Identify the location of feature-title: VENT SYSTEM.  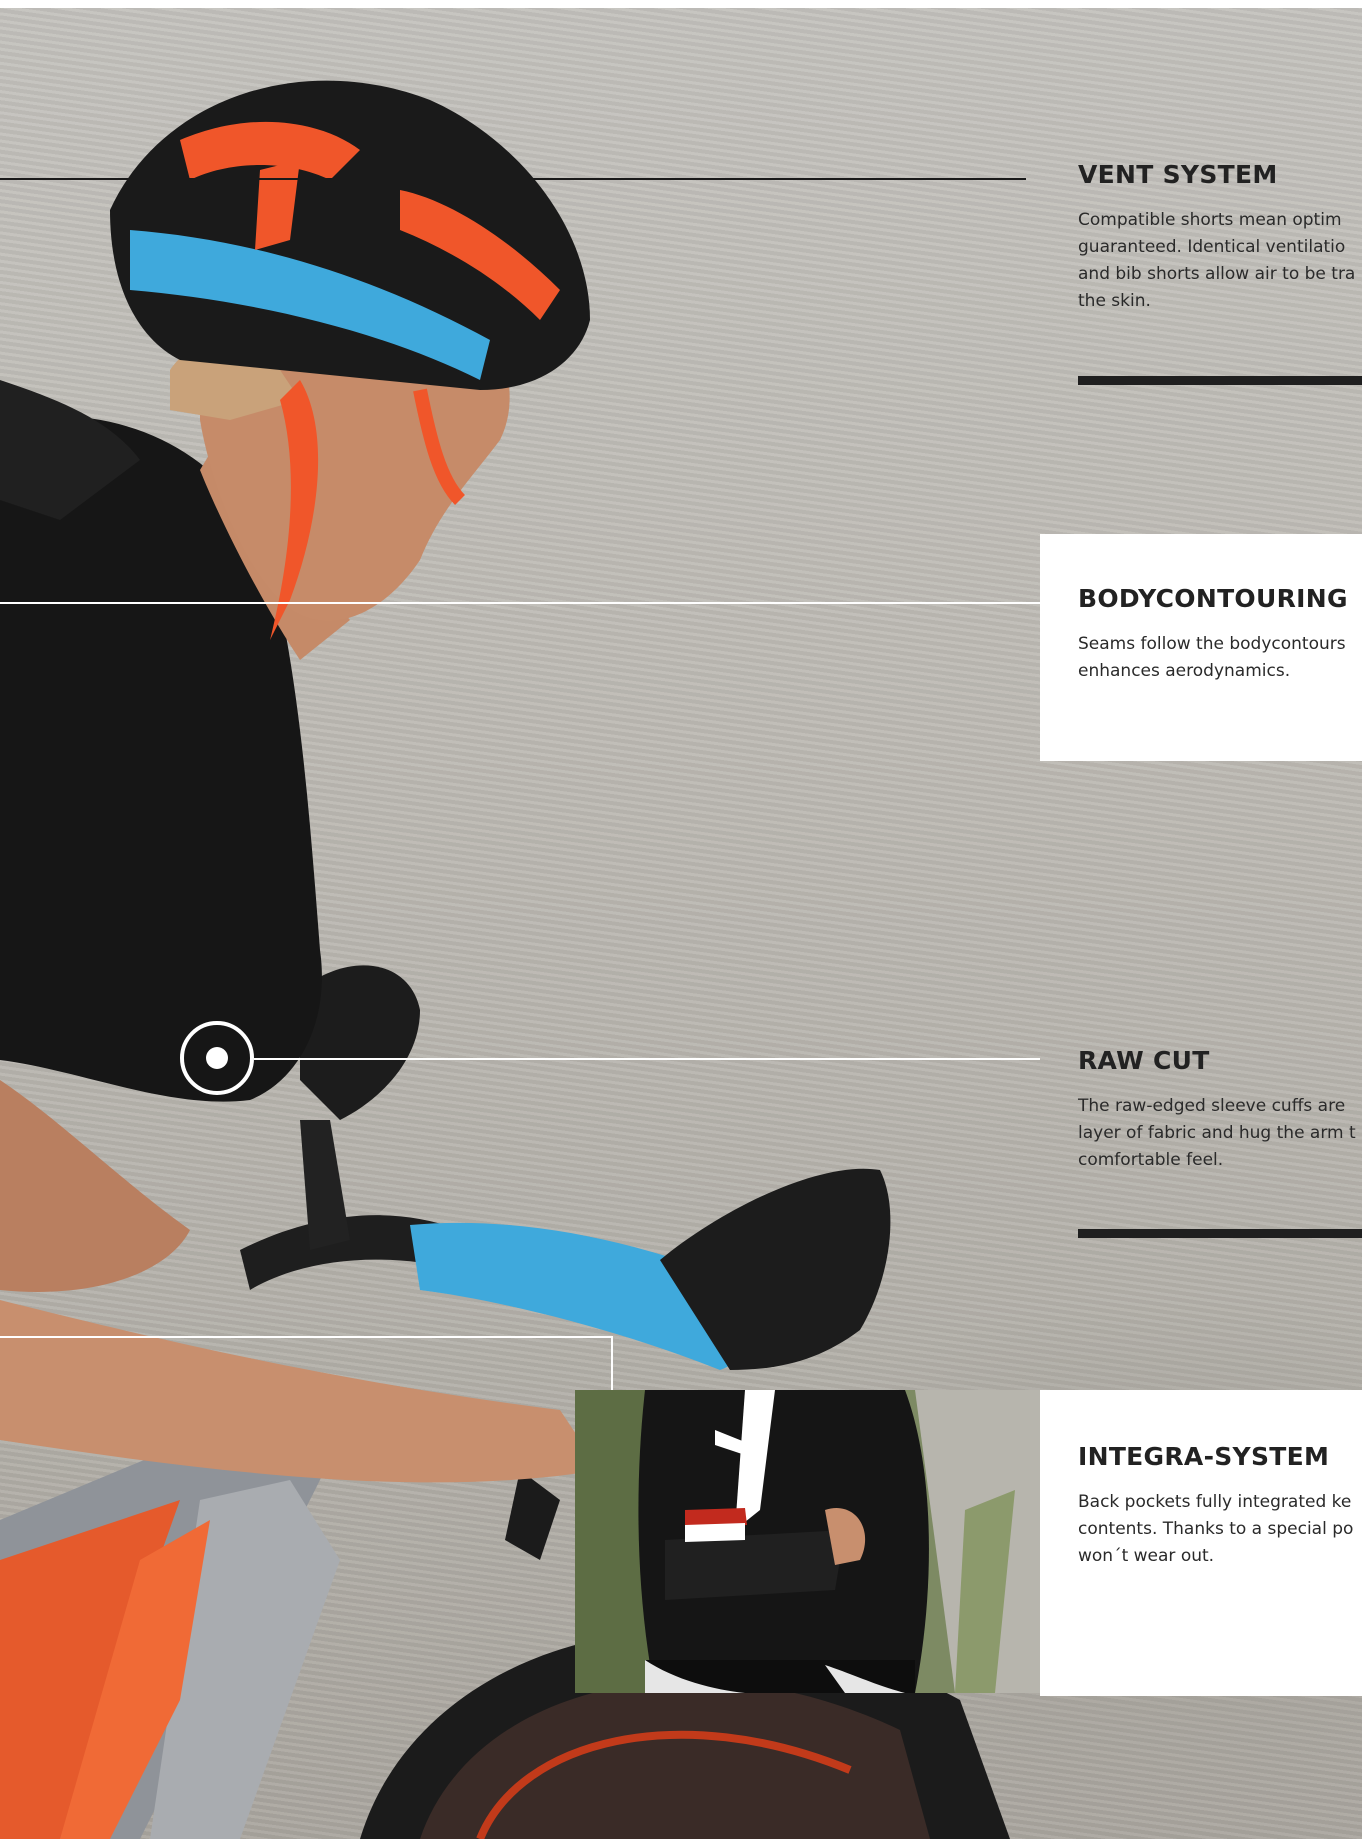
(1178, 174).